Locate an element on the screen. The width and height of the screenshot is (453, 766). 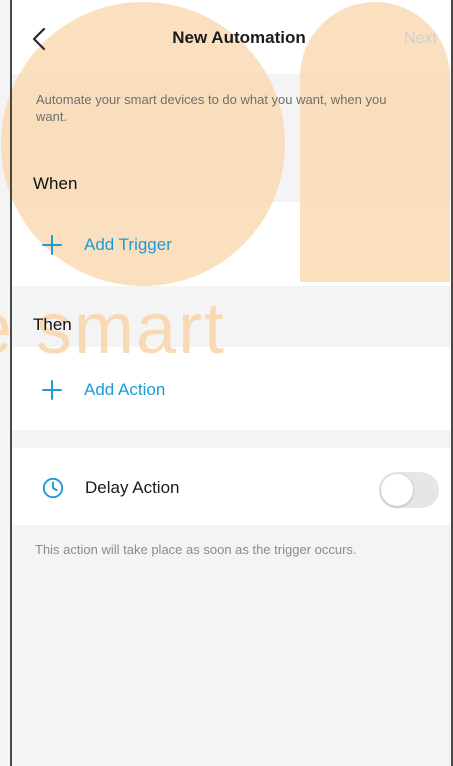
add-action-label: Add Action is located at coordinates (125, 389).